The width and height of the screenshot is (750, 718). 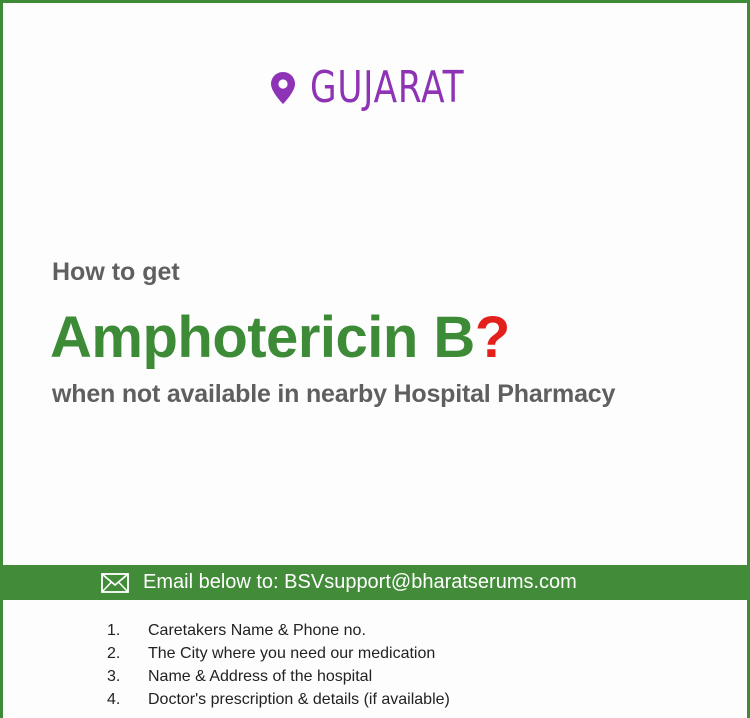 I want to click on drug-headline: Amphotericin B?, so click(x=280, y=337).